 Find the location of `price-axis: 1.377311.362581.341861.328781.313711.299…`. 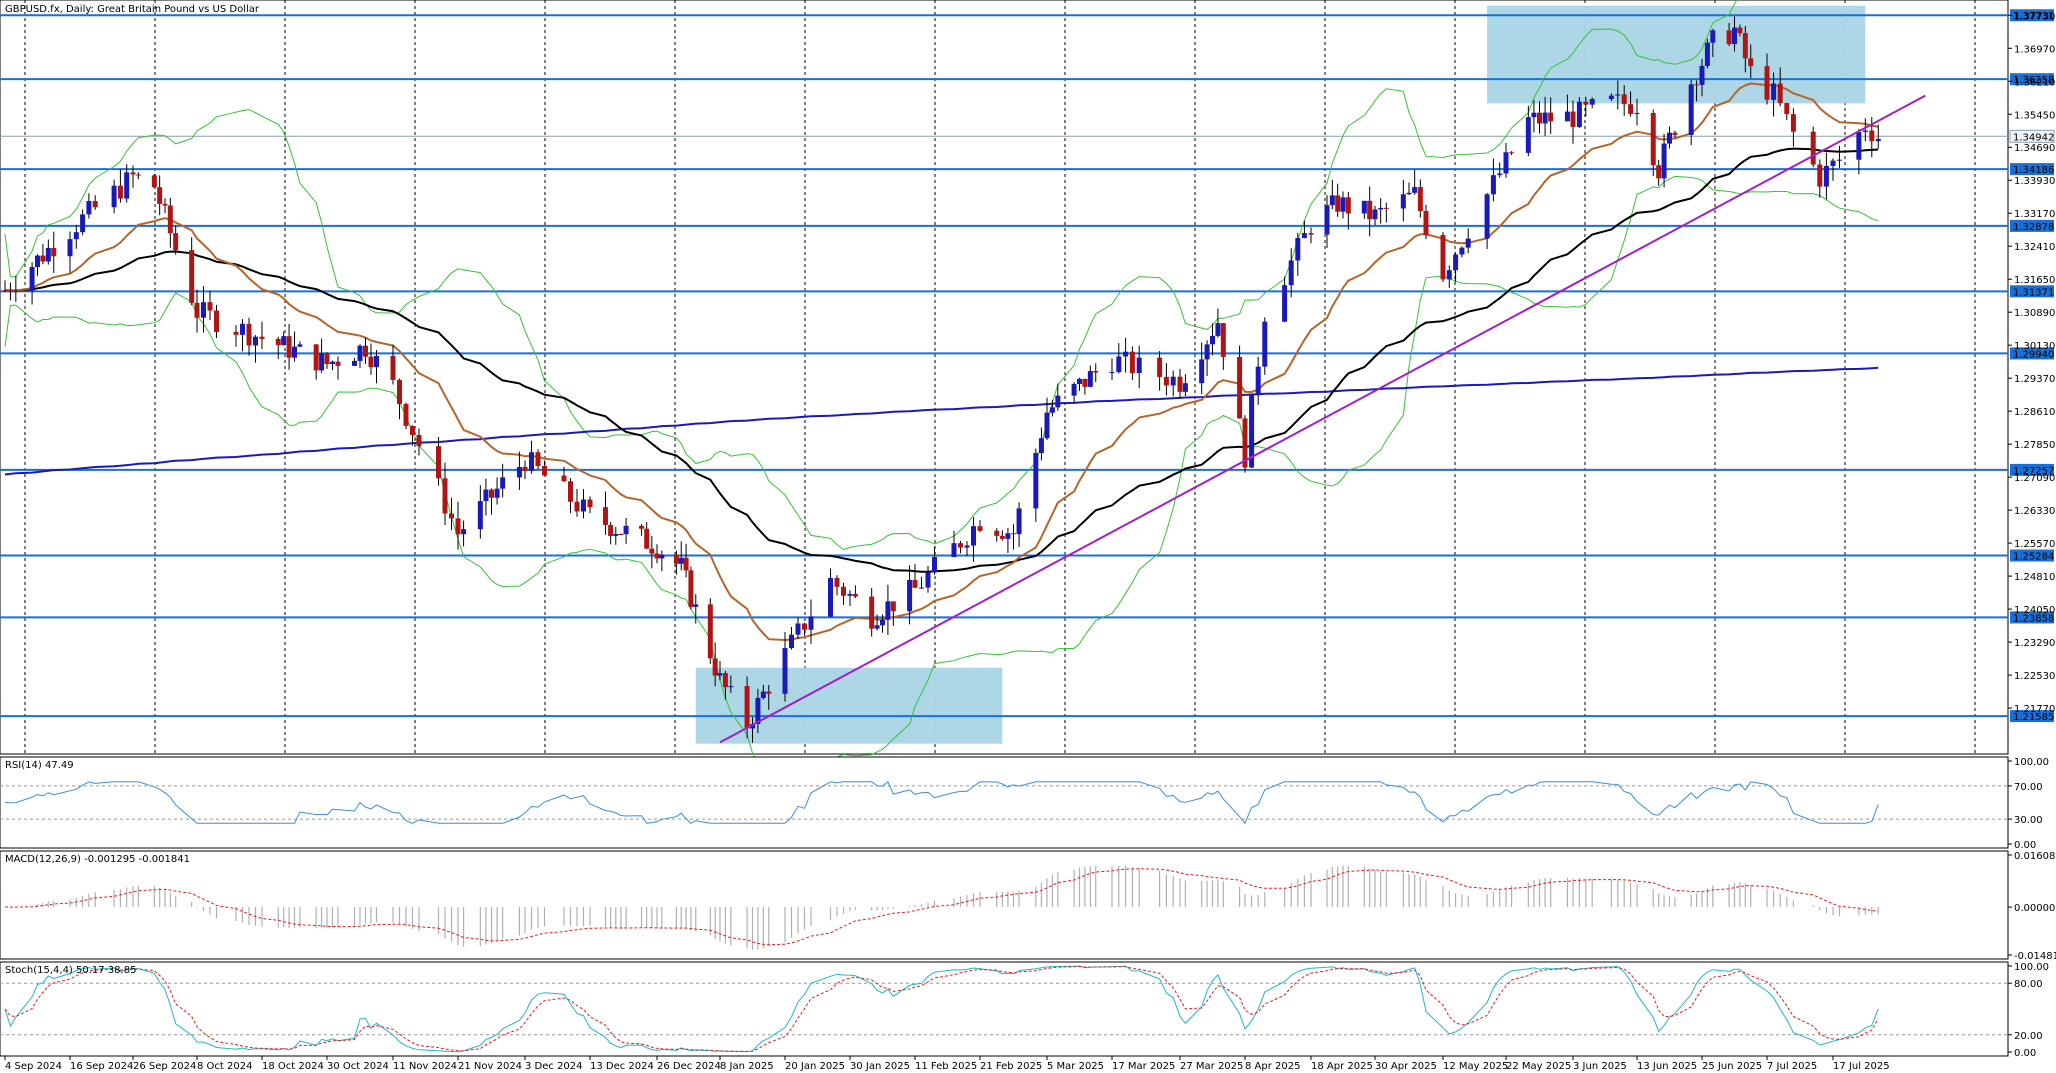

price-axis: 1.377311.362581.341861.328781.313711.299… is located at coordinates (2031, 366).